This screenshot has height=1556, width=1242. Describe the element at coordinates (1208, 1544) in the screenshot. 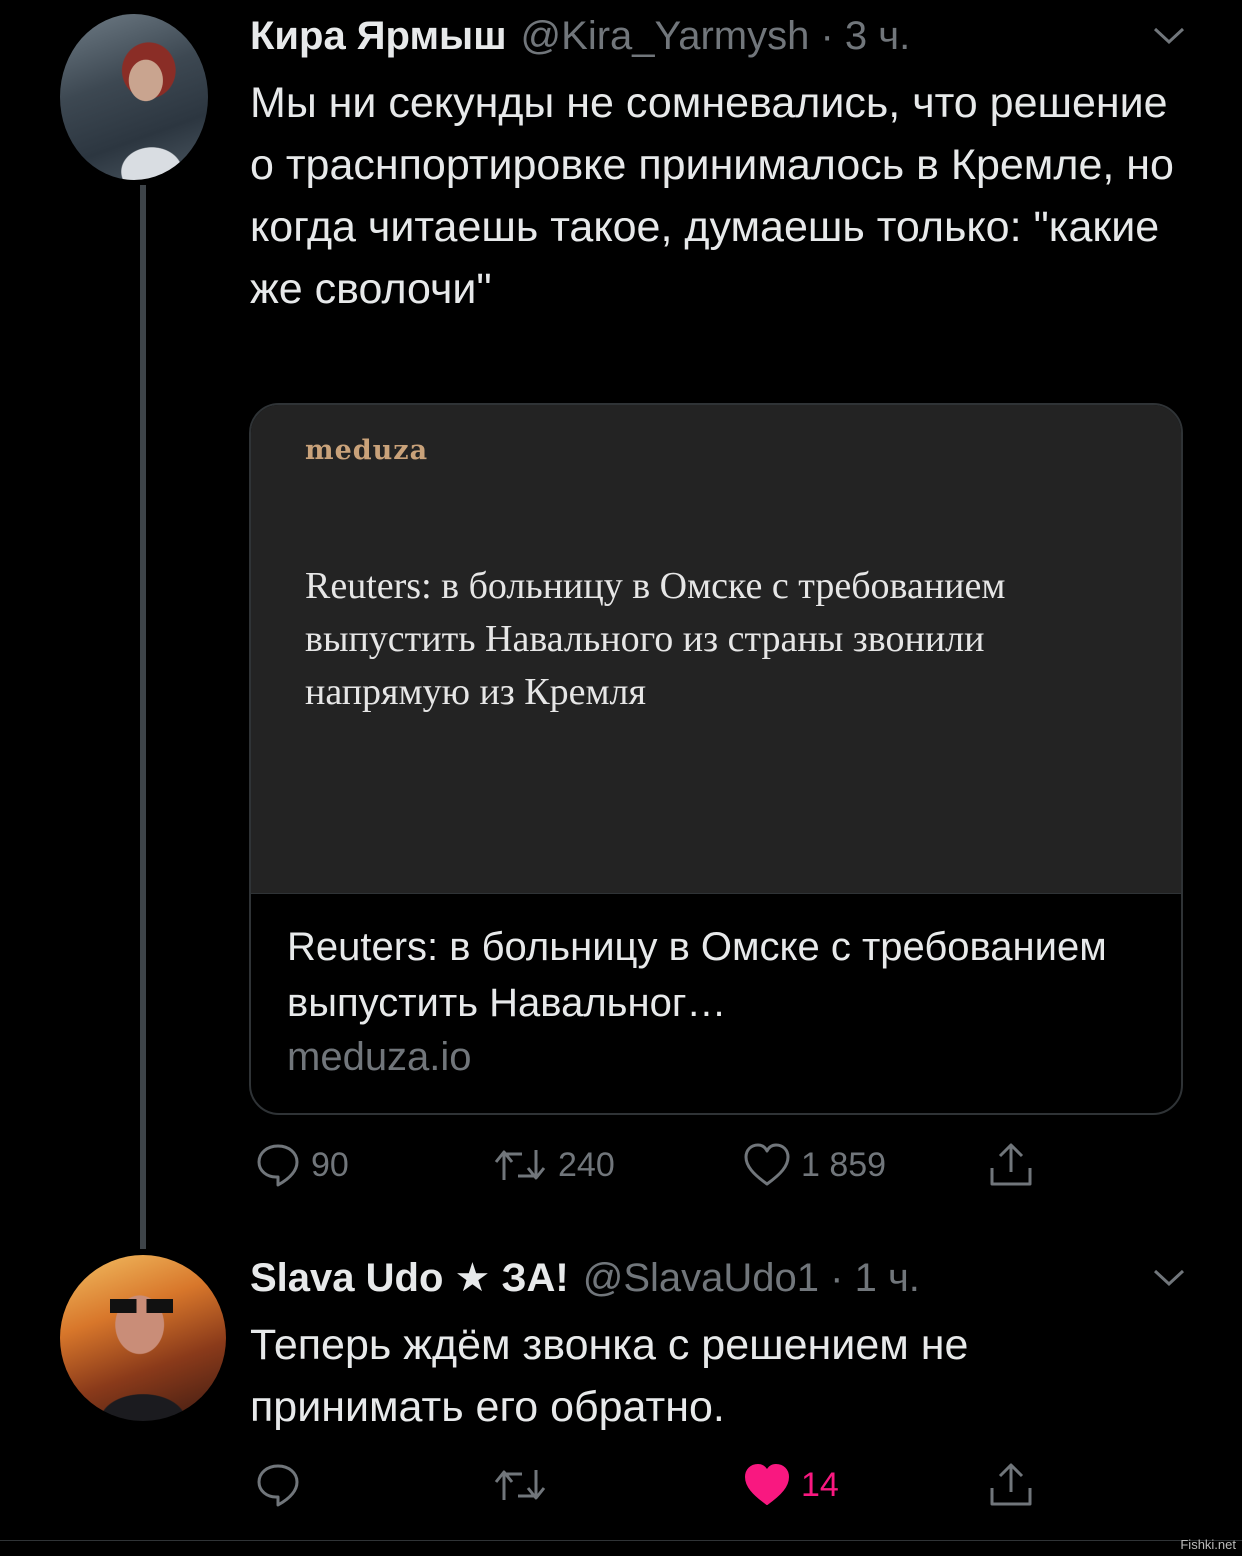

I see `watermark: Fishki.net` at that location.